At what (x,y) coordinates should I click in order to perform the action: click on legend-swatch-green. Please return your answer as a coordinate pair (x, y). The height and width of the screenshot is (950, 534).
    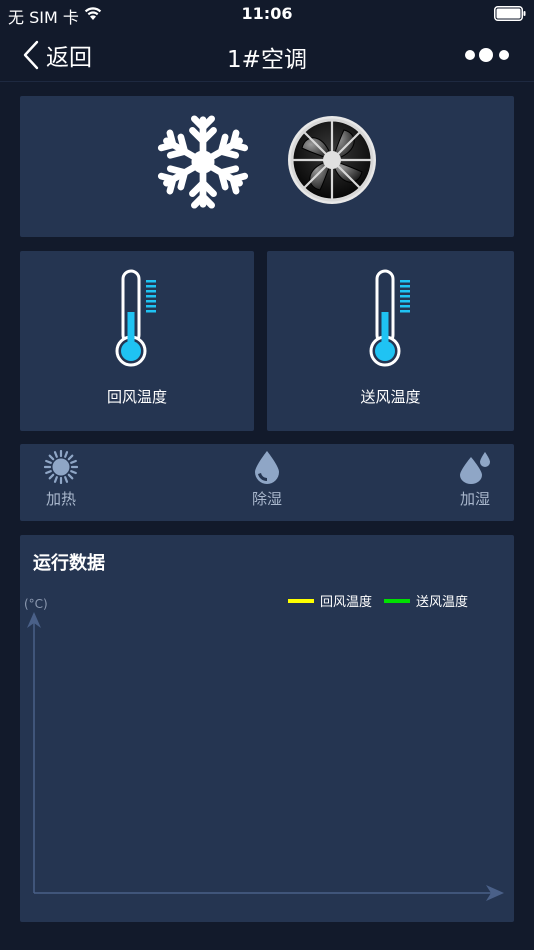
    Looking at the image, I should click on (397, 600).